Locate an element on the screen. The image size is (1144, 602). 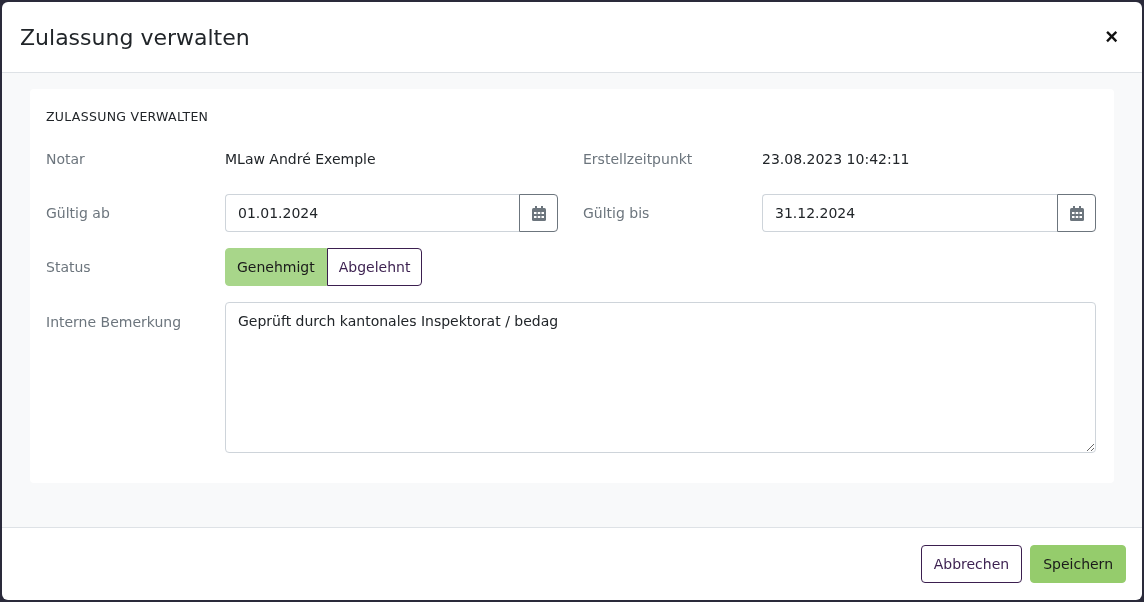
dialog-title: Zulassung verwalten is located at coordinates (135, 37).